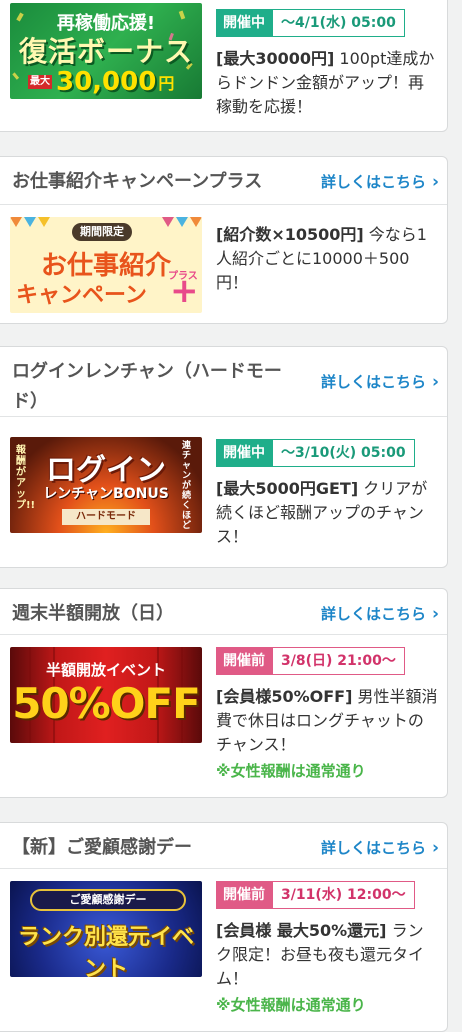 The width and height of the screenshot is (462, 1032). Describe the element at coordinates (105, 670) in the screenshot. I see `half-banner-line1: 半額開放イベント` at that location.